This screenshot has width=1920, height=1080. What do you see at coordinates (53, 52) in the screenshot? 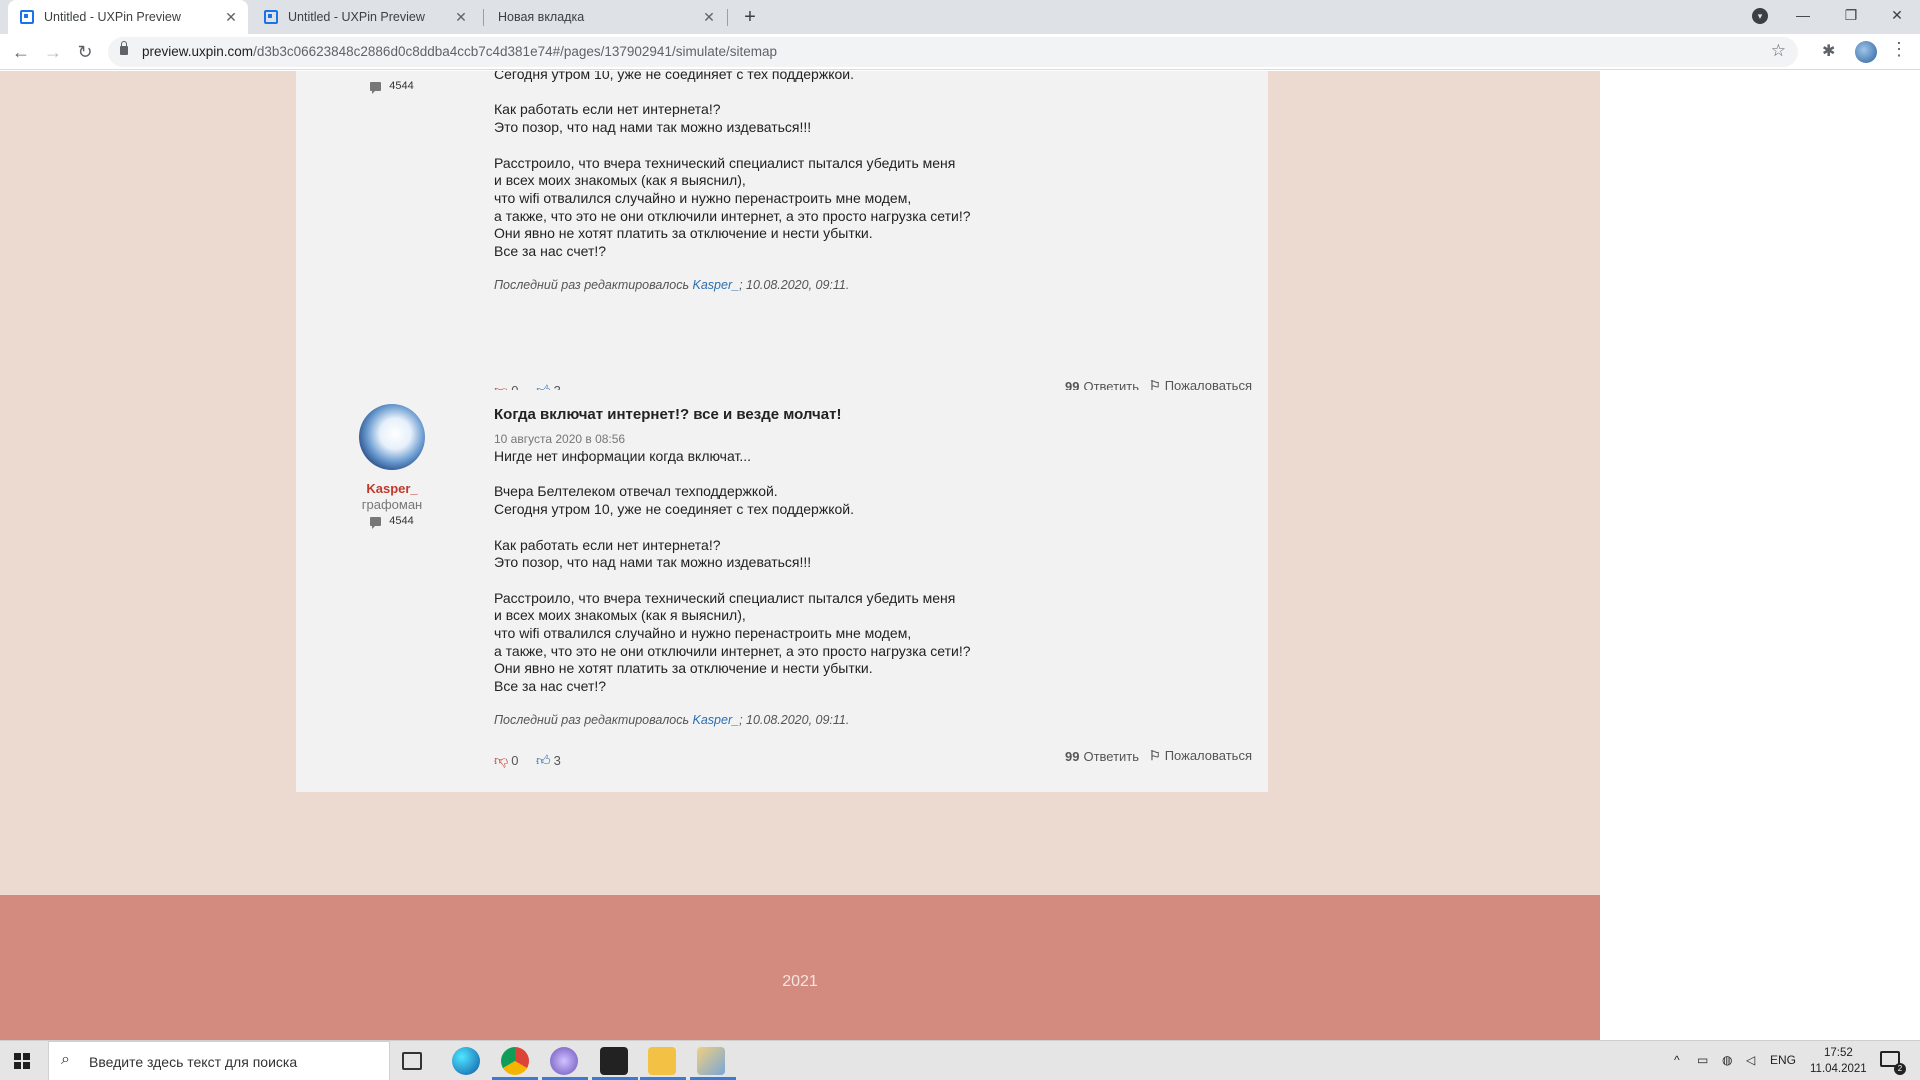
I see `forward-icon: →` at bounding box center [53, 52].